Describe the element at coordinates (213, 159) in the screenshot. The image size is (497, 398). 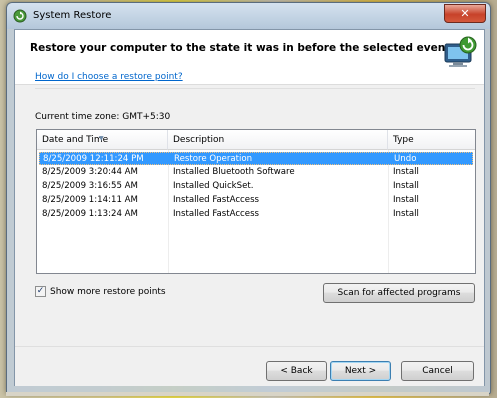
I see `row-description: Restore Operation` at that location.